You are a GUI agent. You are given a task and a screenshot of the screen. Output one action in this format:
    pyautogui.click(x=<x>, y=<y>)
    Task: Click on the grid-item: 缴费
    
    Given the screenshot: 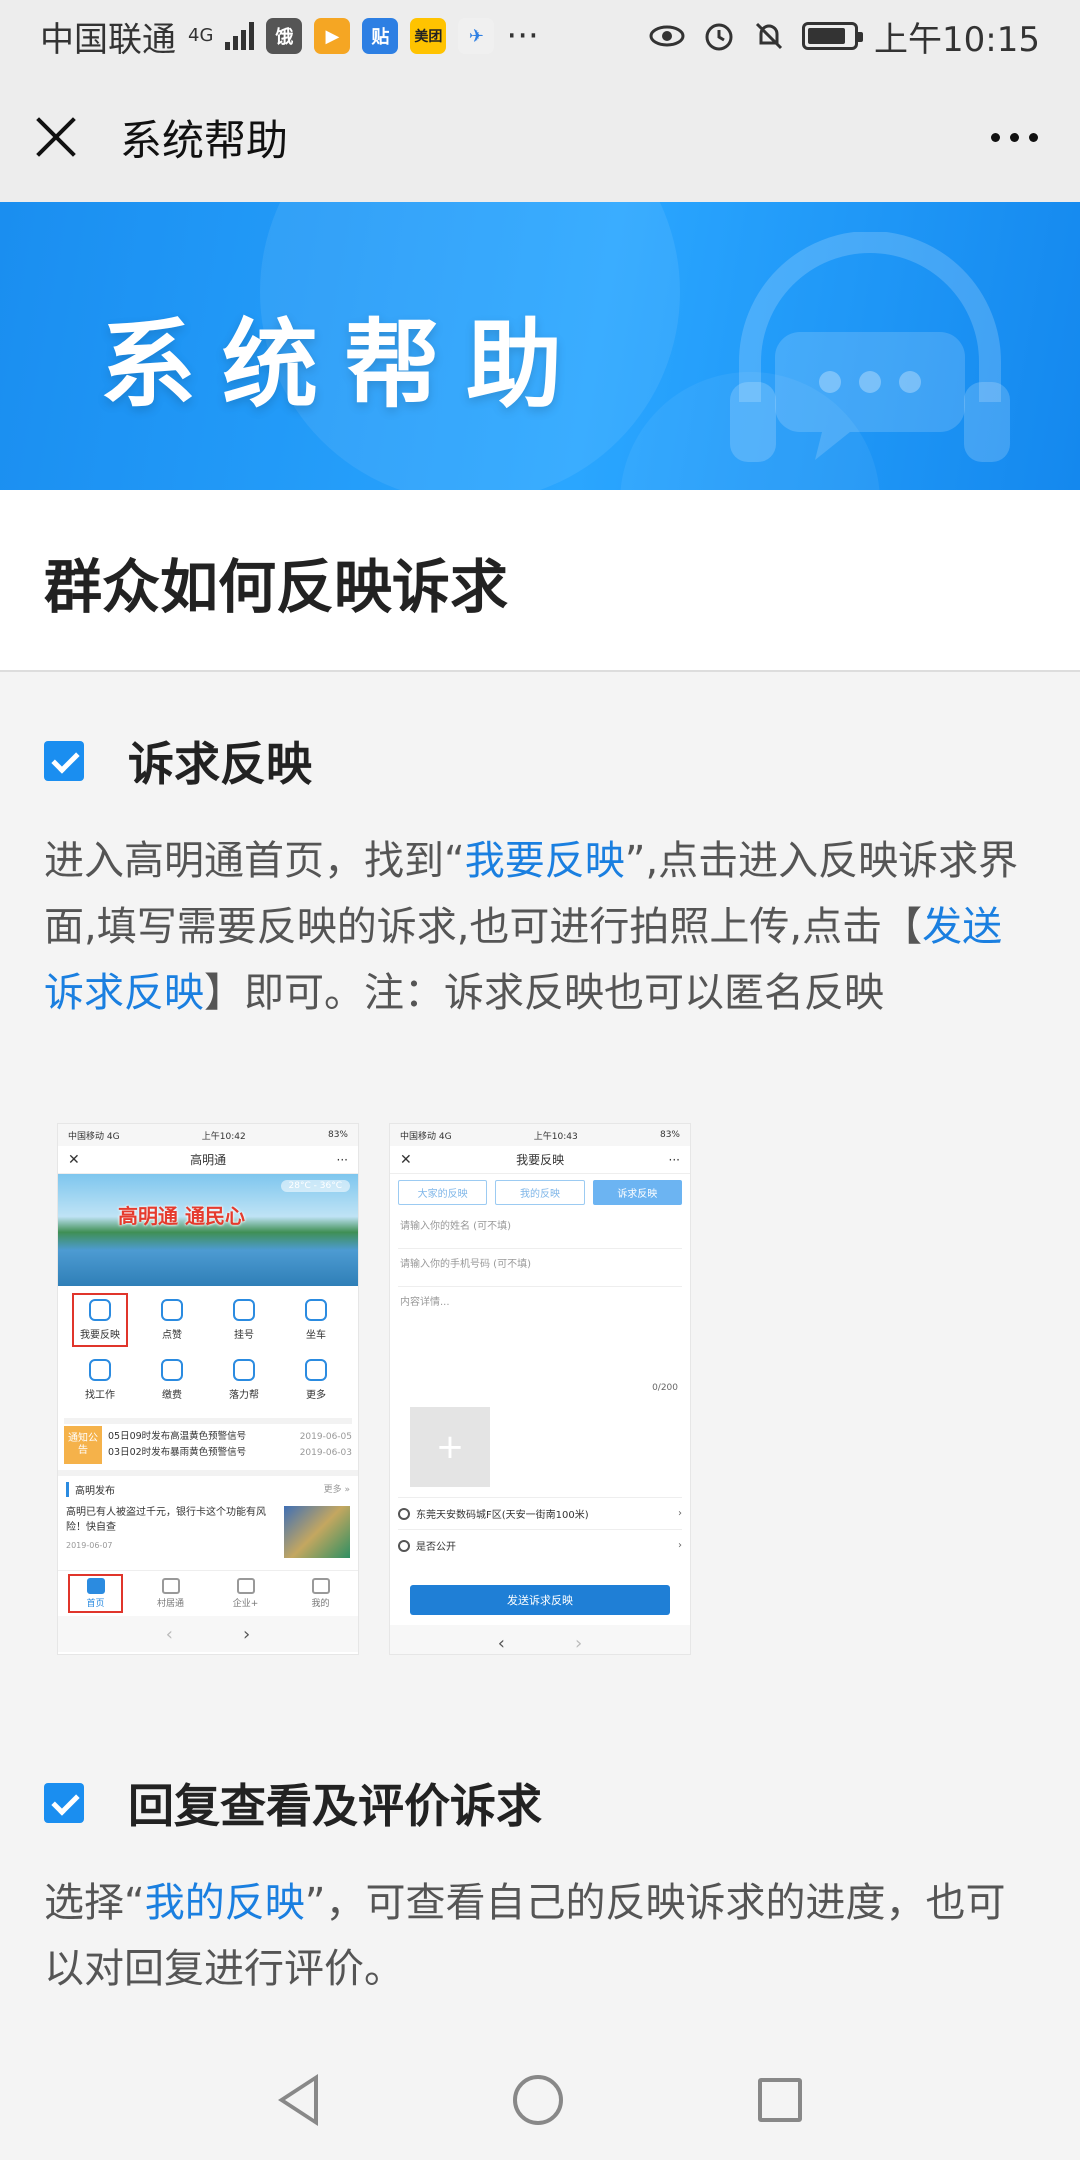 What is the action you would take?
    pyautogui.click(x=172, y=1380)
    